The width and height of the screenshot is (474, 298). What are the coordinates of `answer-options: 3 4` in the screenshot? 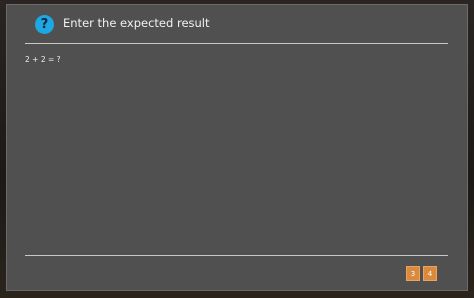 It's located at (421, 273).